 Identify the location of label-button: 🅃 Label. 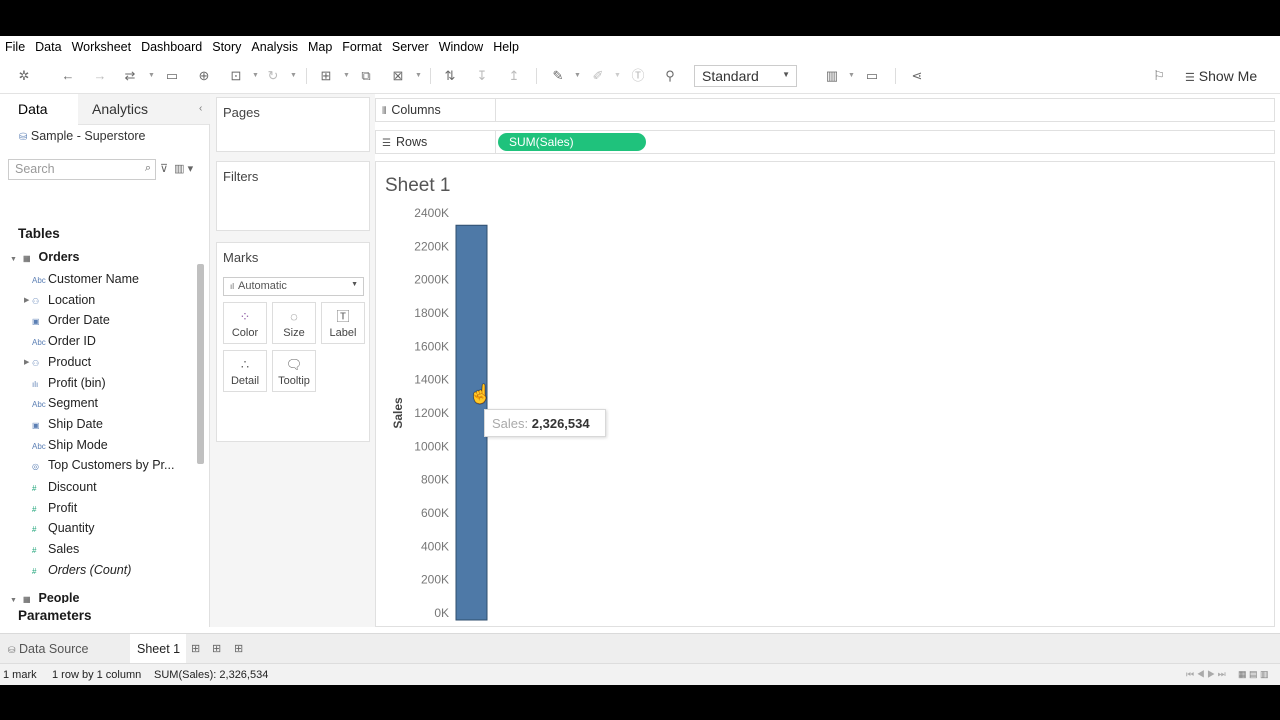
(343, 323).